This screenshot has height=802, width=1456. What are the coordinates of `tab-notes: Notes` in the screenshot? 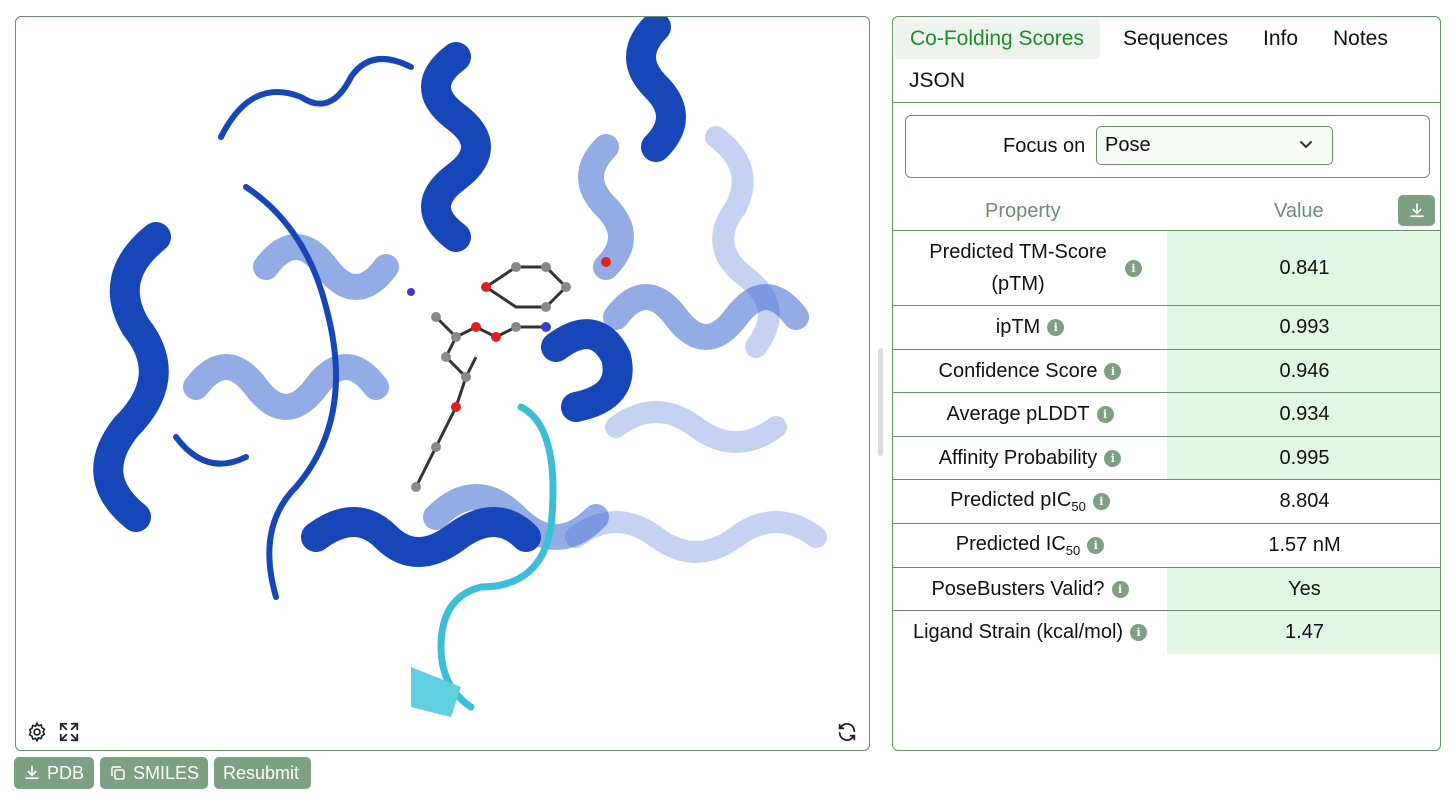 It's located at (1360, 39).